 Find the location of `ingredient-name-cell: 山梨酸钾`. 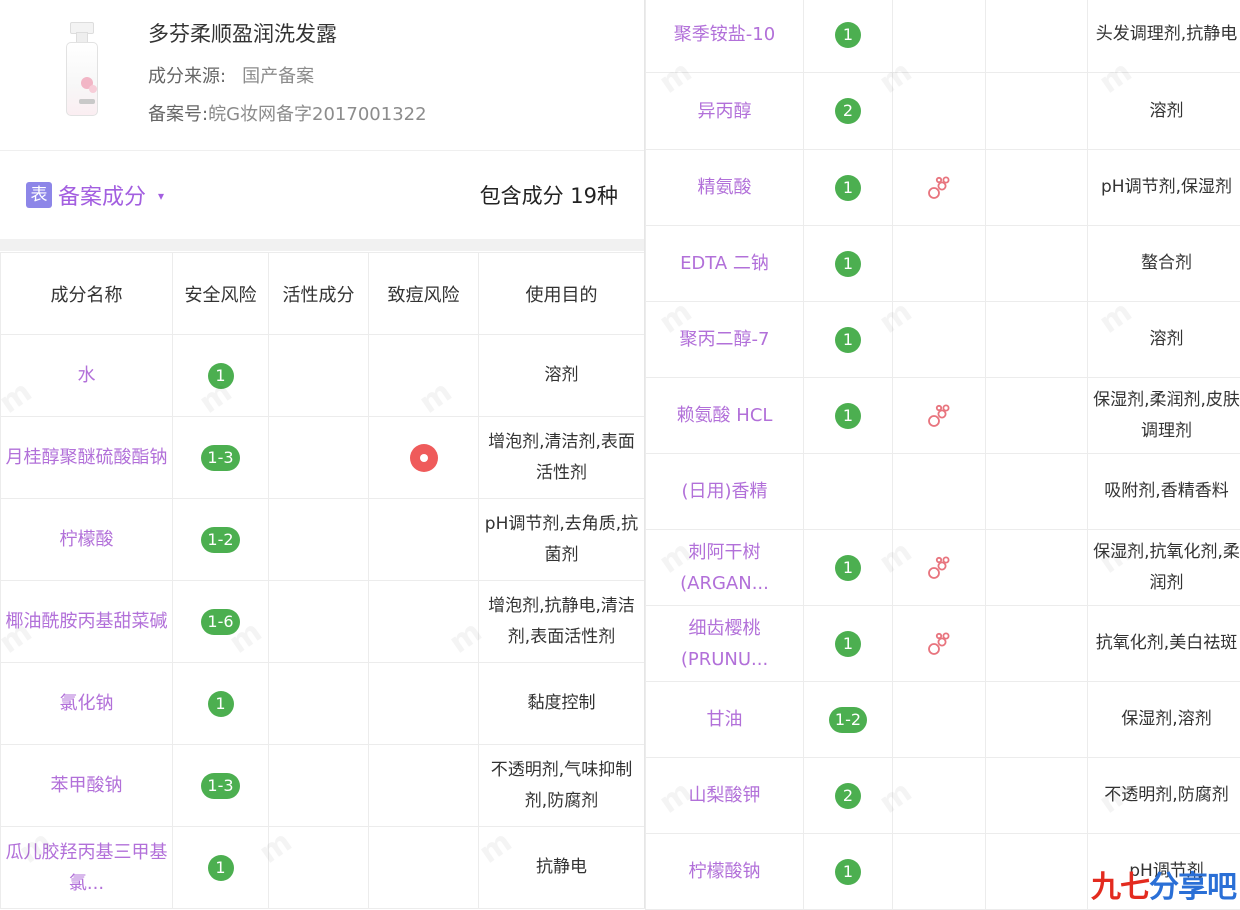

ingredient-name-cell: 山梨酸钾 is located at coordinates (725, 796).